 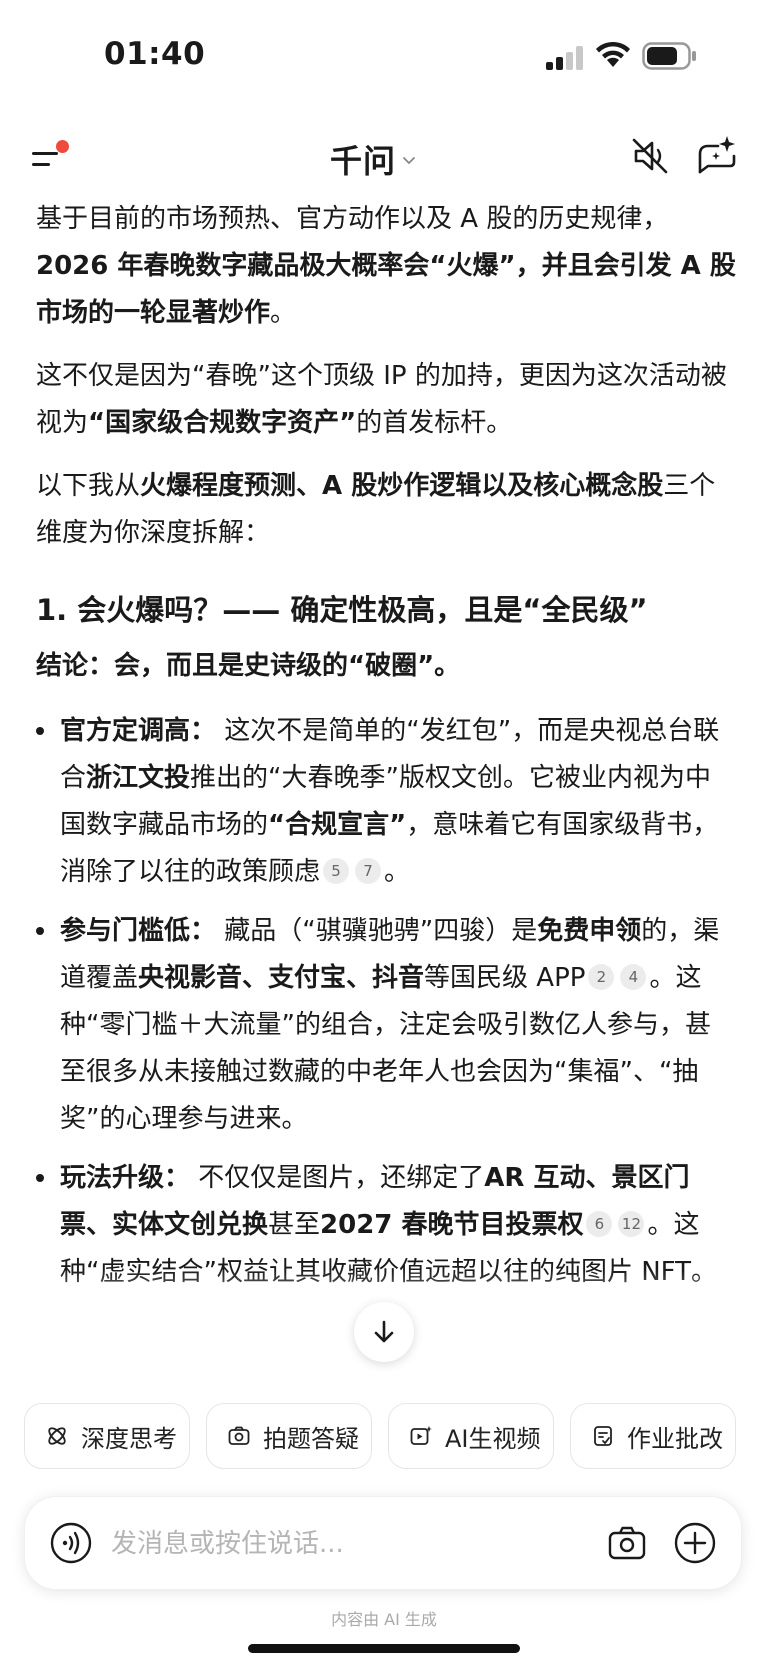 What do you see at coordinates (337, 825) in the screenshot?
I see `bold-text: “合规宣言”` at bounding box center [337, 825].